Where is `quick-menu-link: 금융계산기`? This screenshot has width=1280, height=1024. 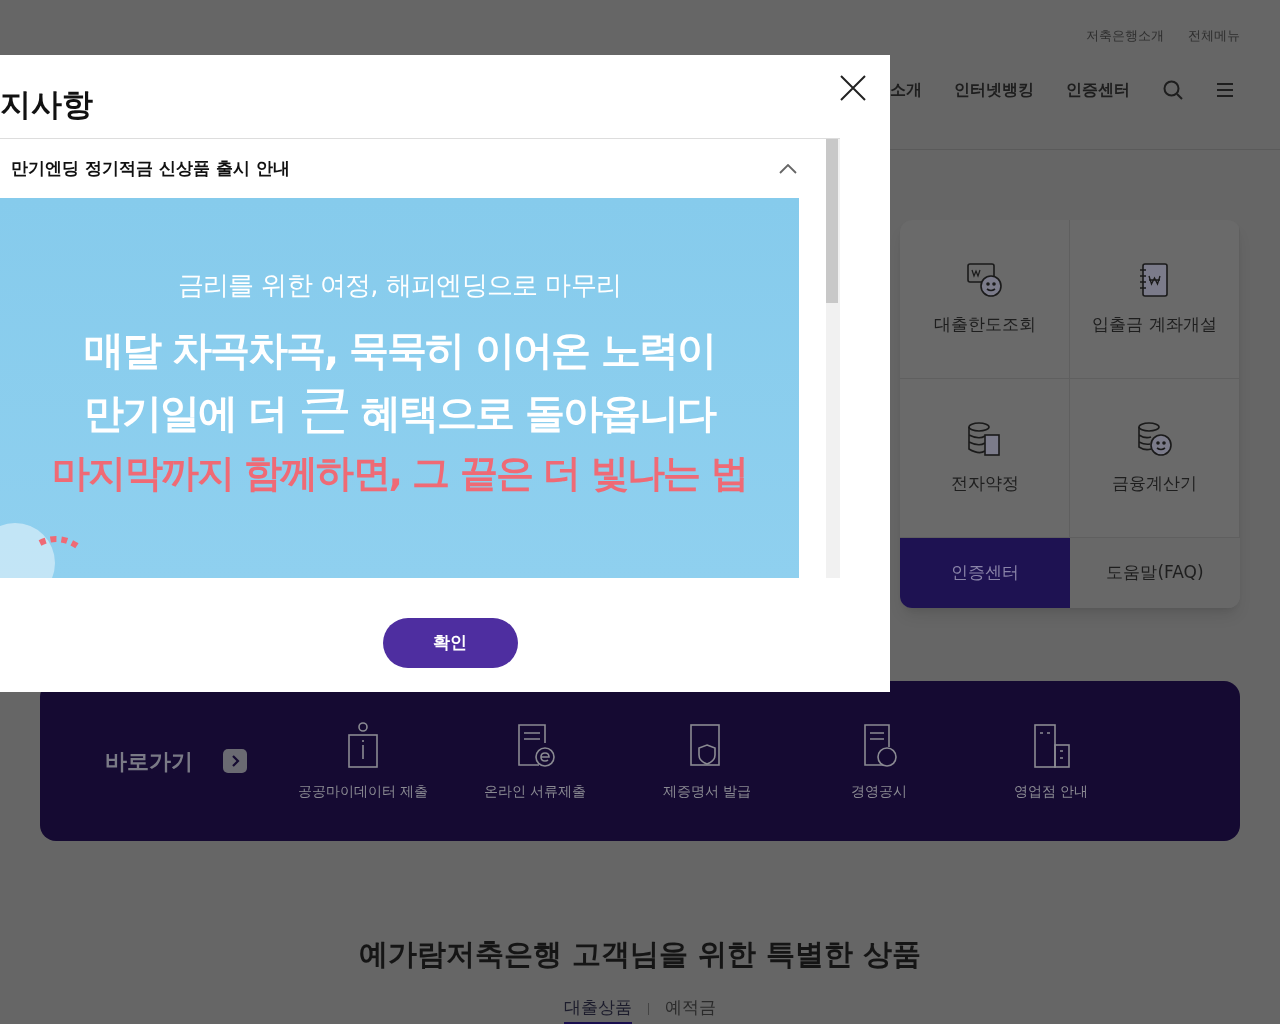
quick-menu-link: 금융계산기 is located at coordinates (1154, 484).